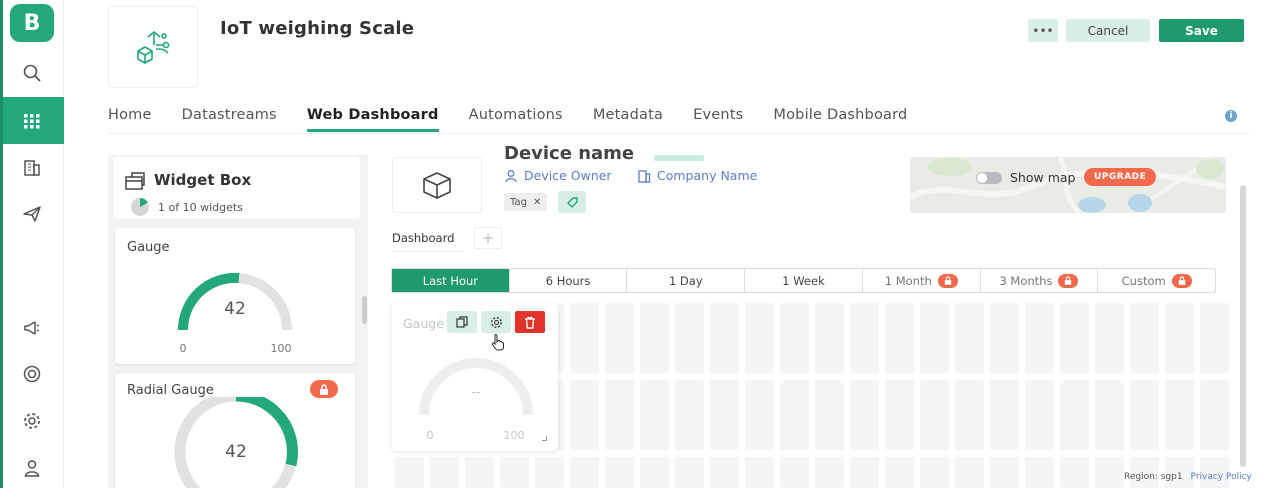 Image resolution: width=1280 pixels, height=488 pixels. Describe the element at coordinates (462, 322) in the screenshot. I see `duplicate-widget-button` at that location.